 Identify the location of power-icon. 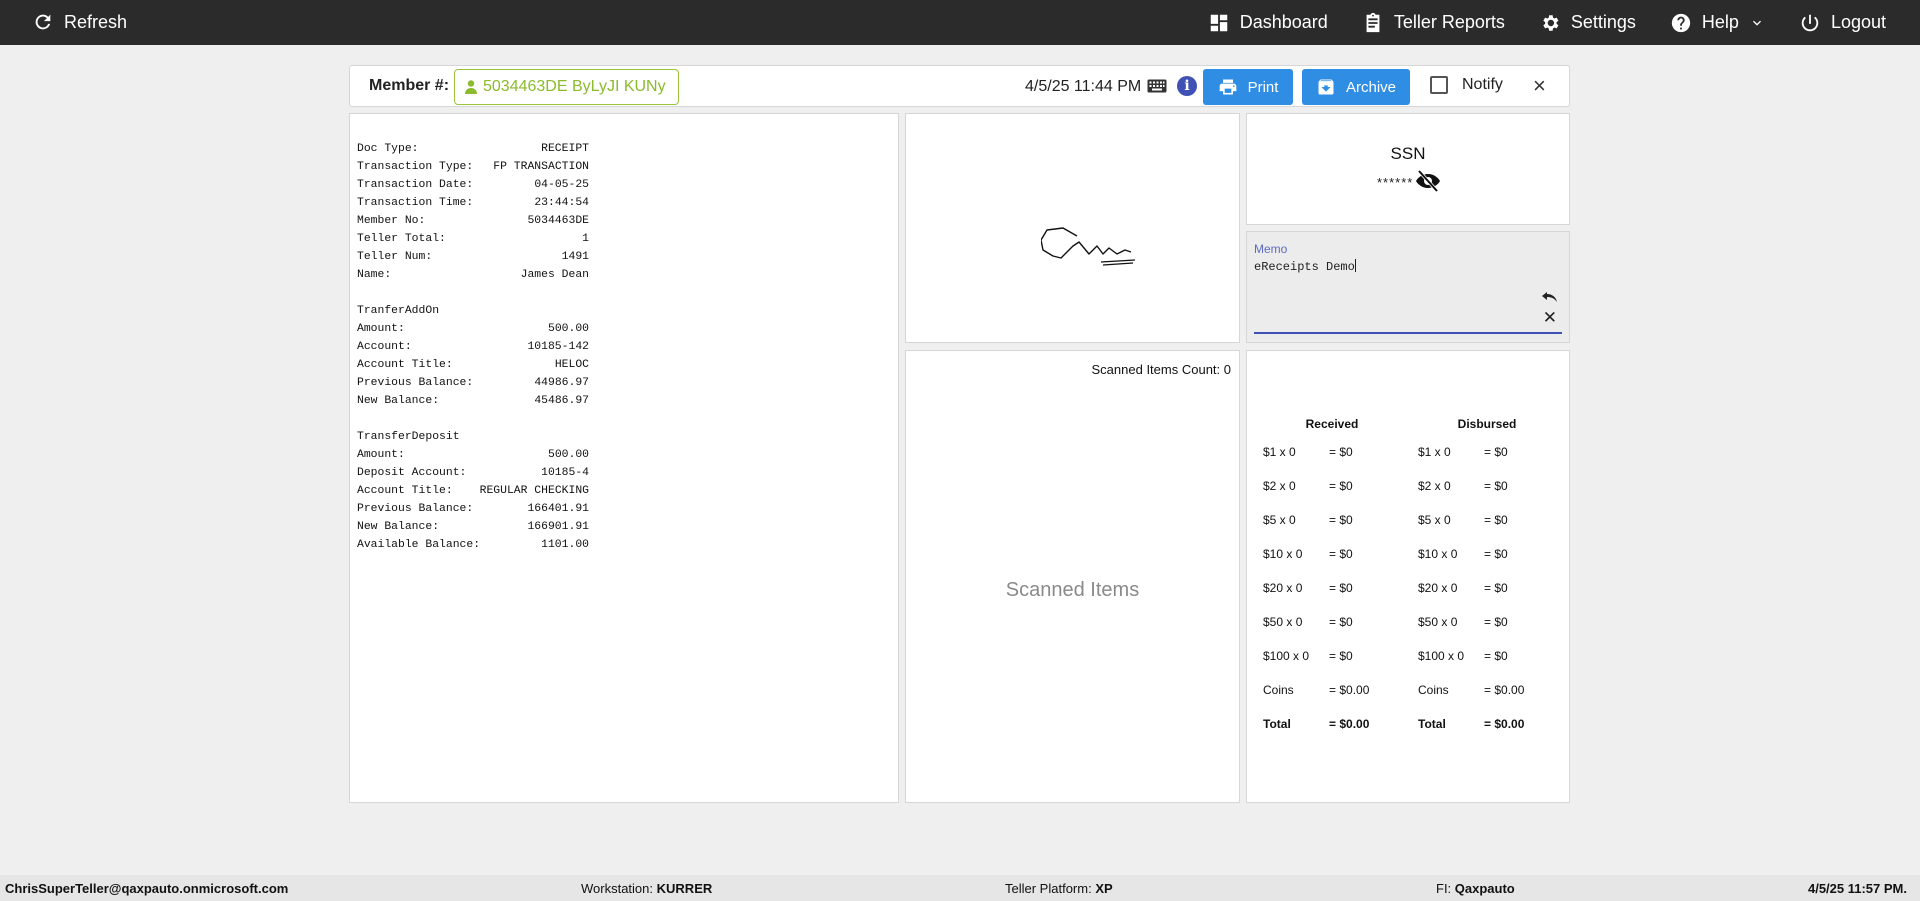
(1810, 22).